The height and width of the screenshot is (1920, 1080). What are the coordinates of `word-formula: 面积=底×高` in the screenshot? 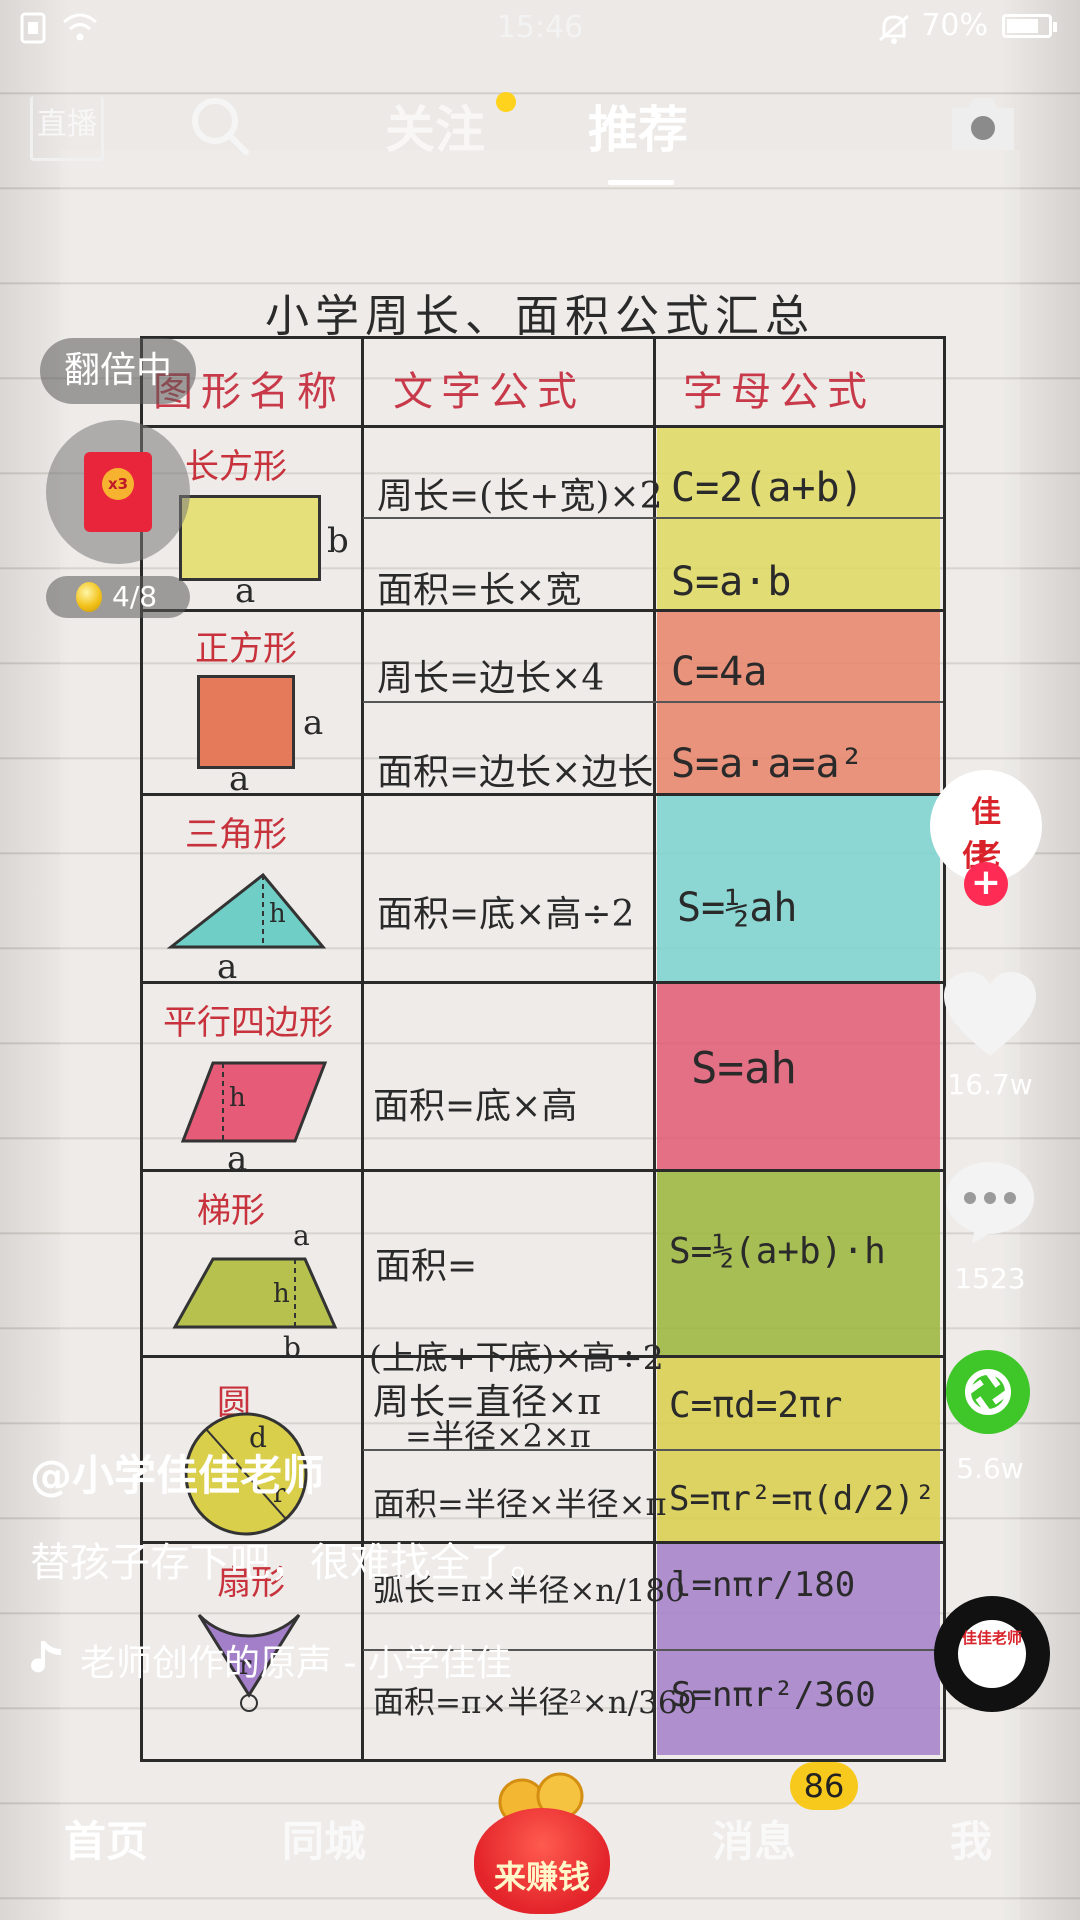 It's located at (475, 1106).